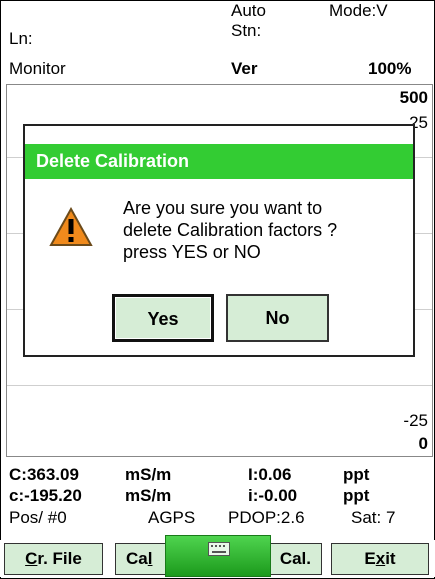 This screenshot has width=435, height=579. What do you see at coordinates (358, 10) in the screenshot?
I see `mode-label: Mode:V` at bounding box center [358, 10].